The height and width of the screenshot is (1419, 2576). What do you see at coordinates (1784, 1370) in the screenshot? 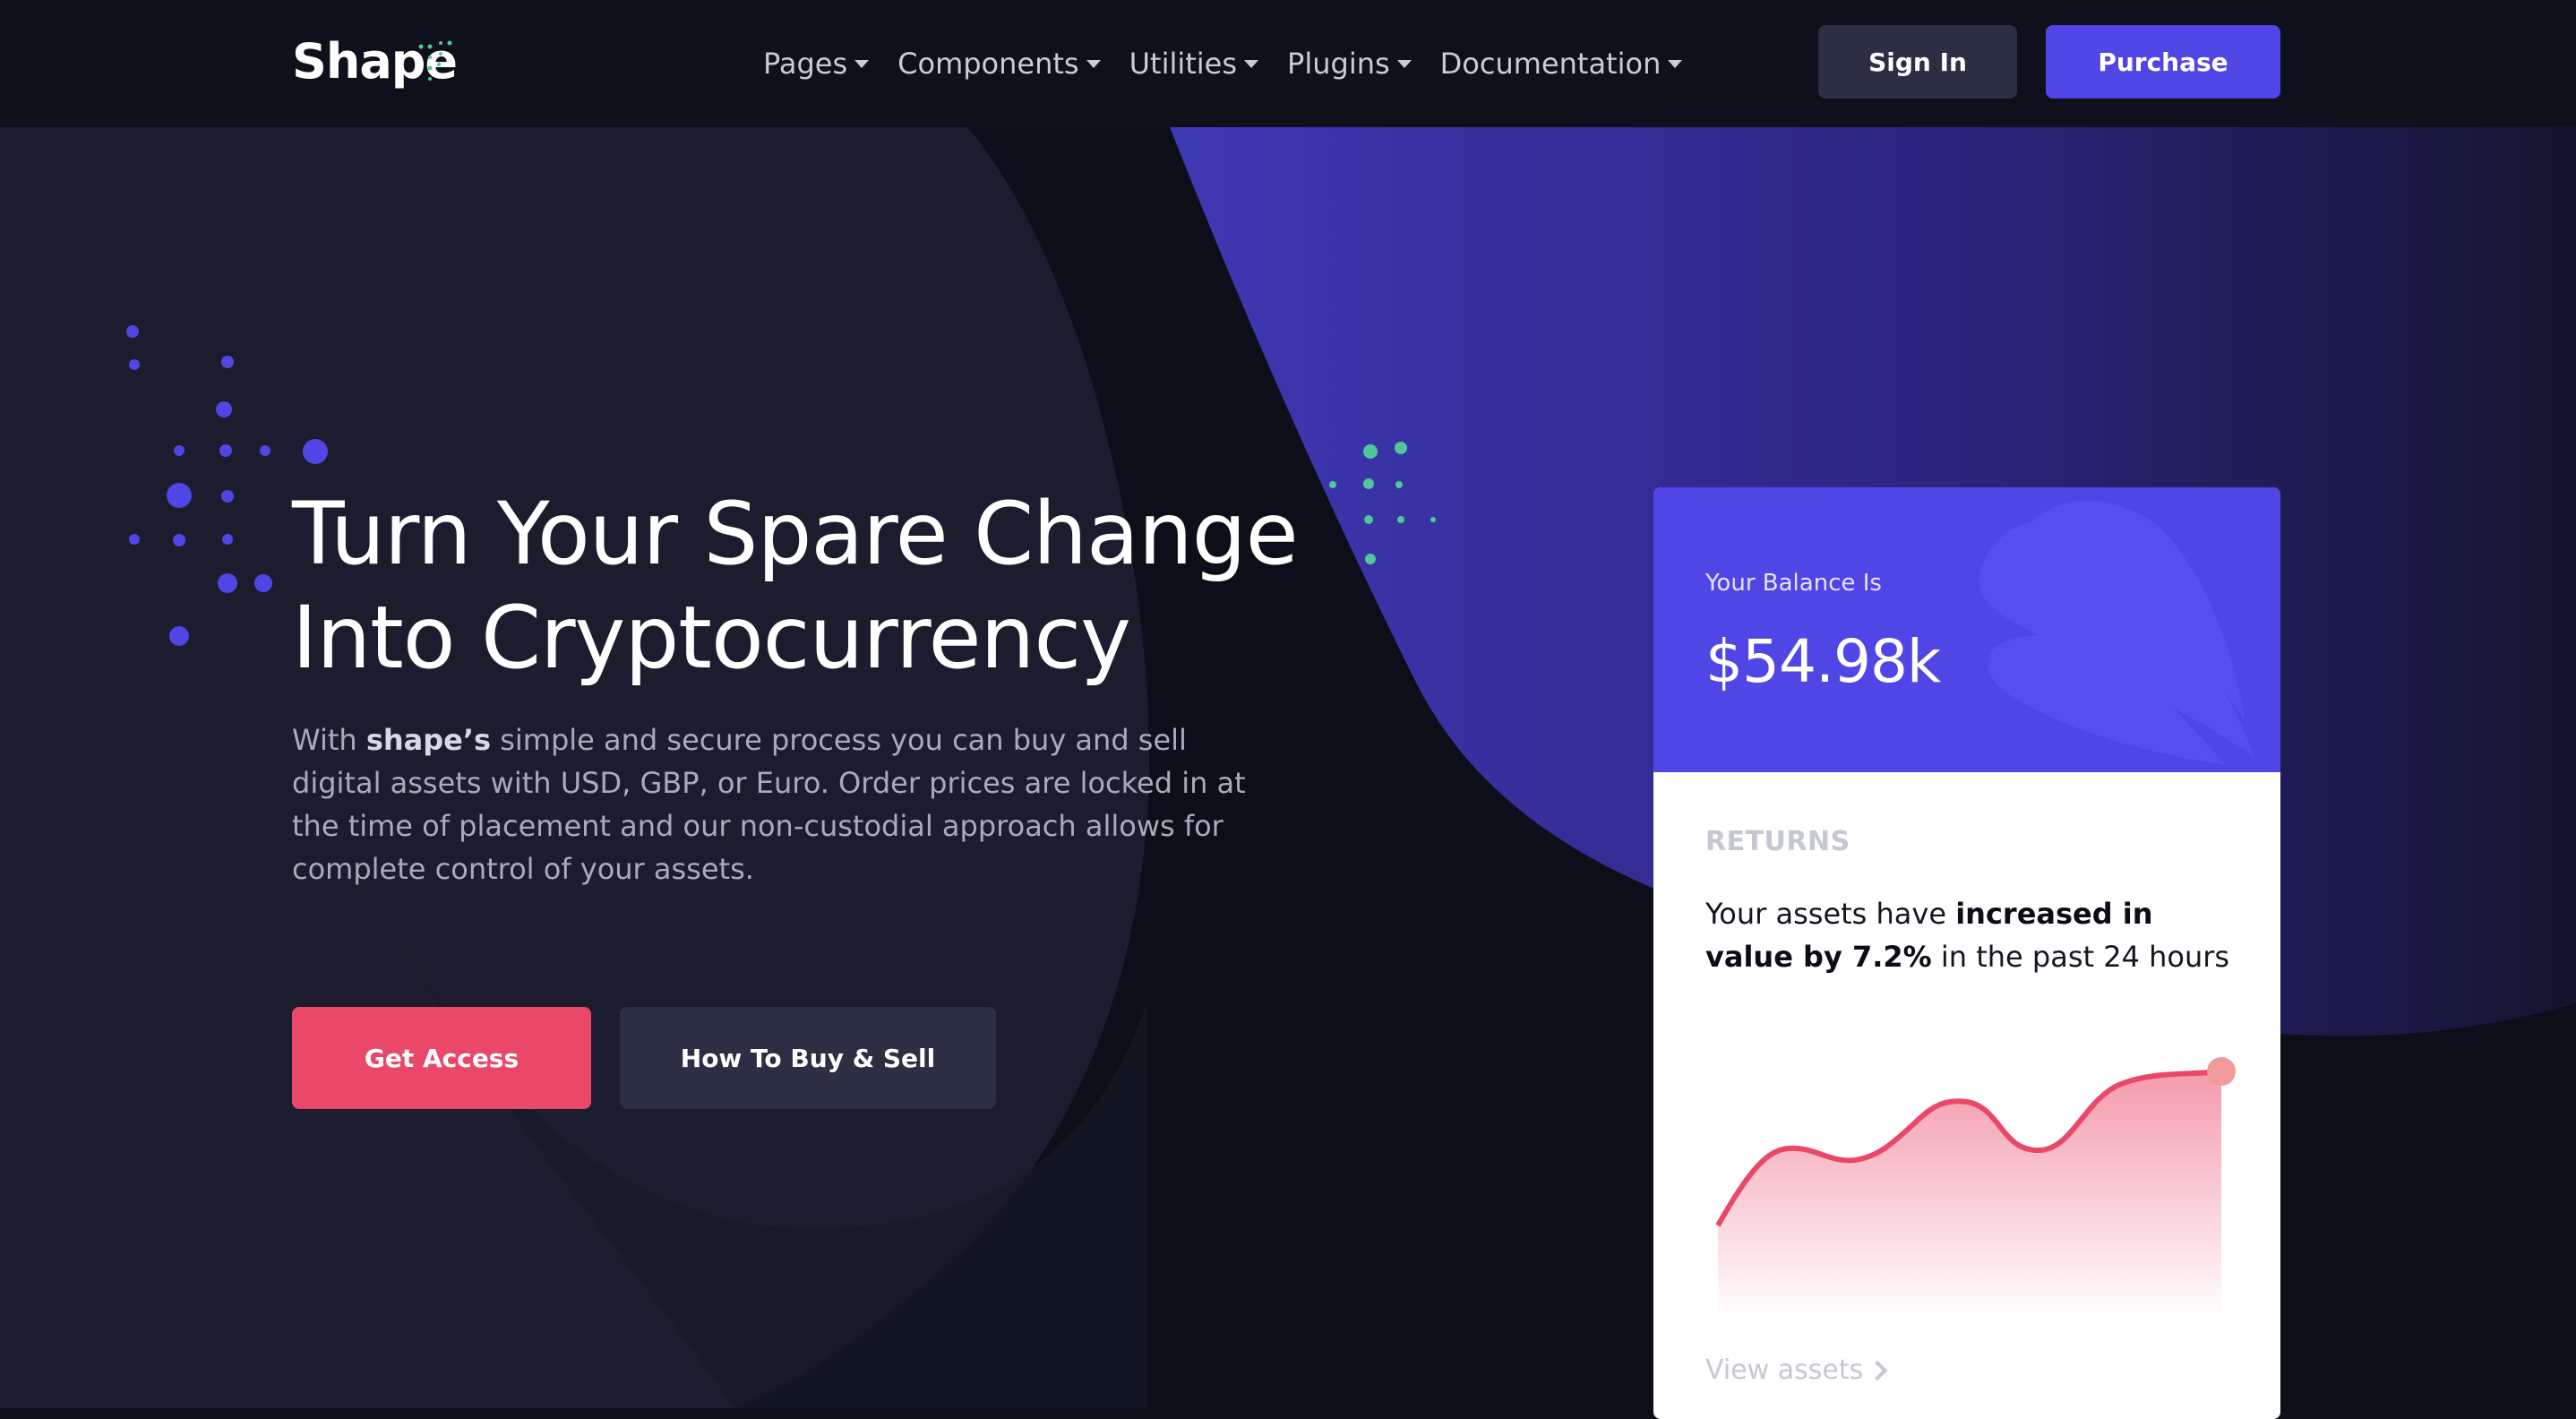
I see `view-assets-label: View assets` at bounding box center [1784, 1370].